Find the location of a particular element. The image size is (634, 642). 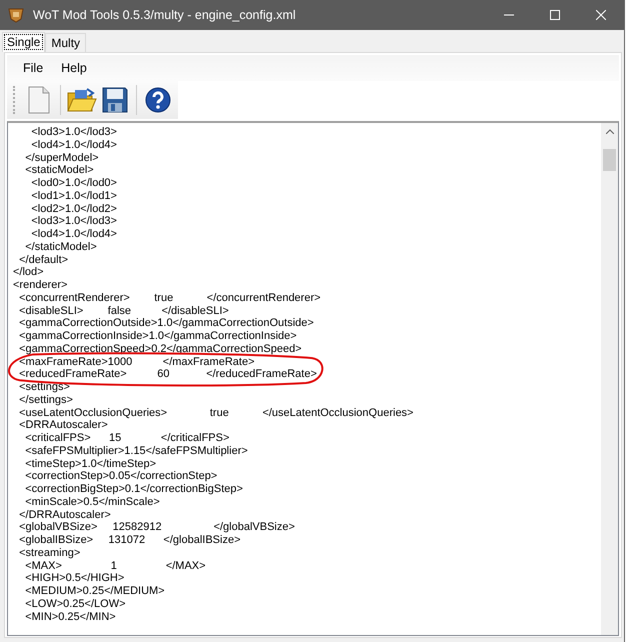

code-line: <correctionBigStep>0.1</correctionBigStep> is located at coordinates (134, 489).